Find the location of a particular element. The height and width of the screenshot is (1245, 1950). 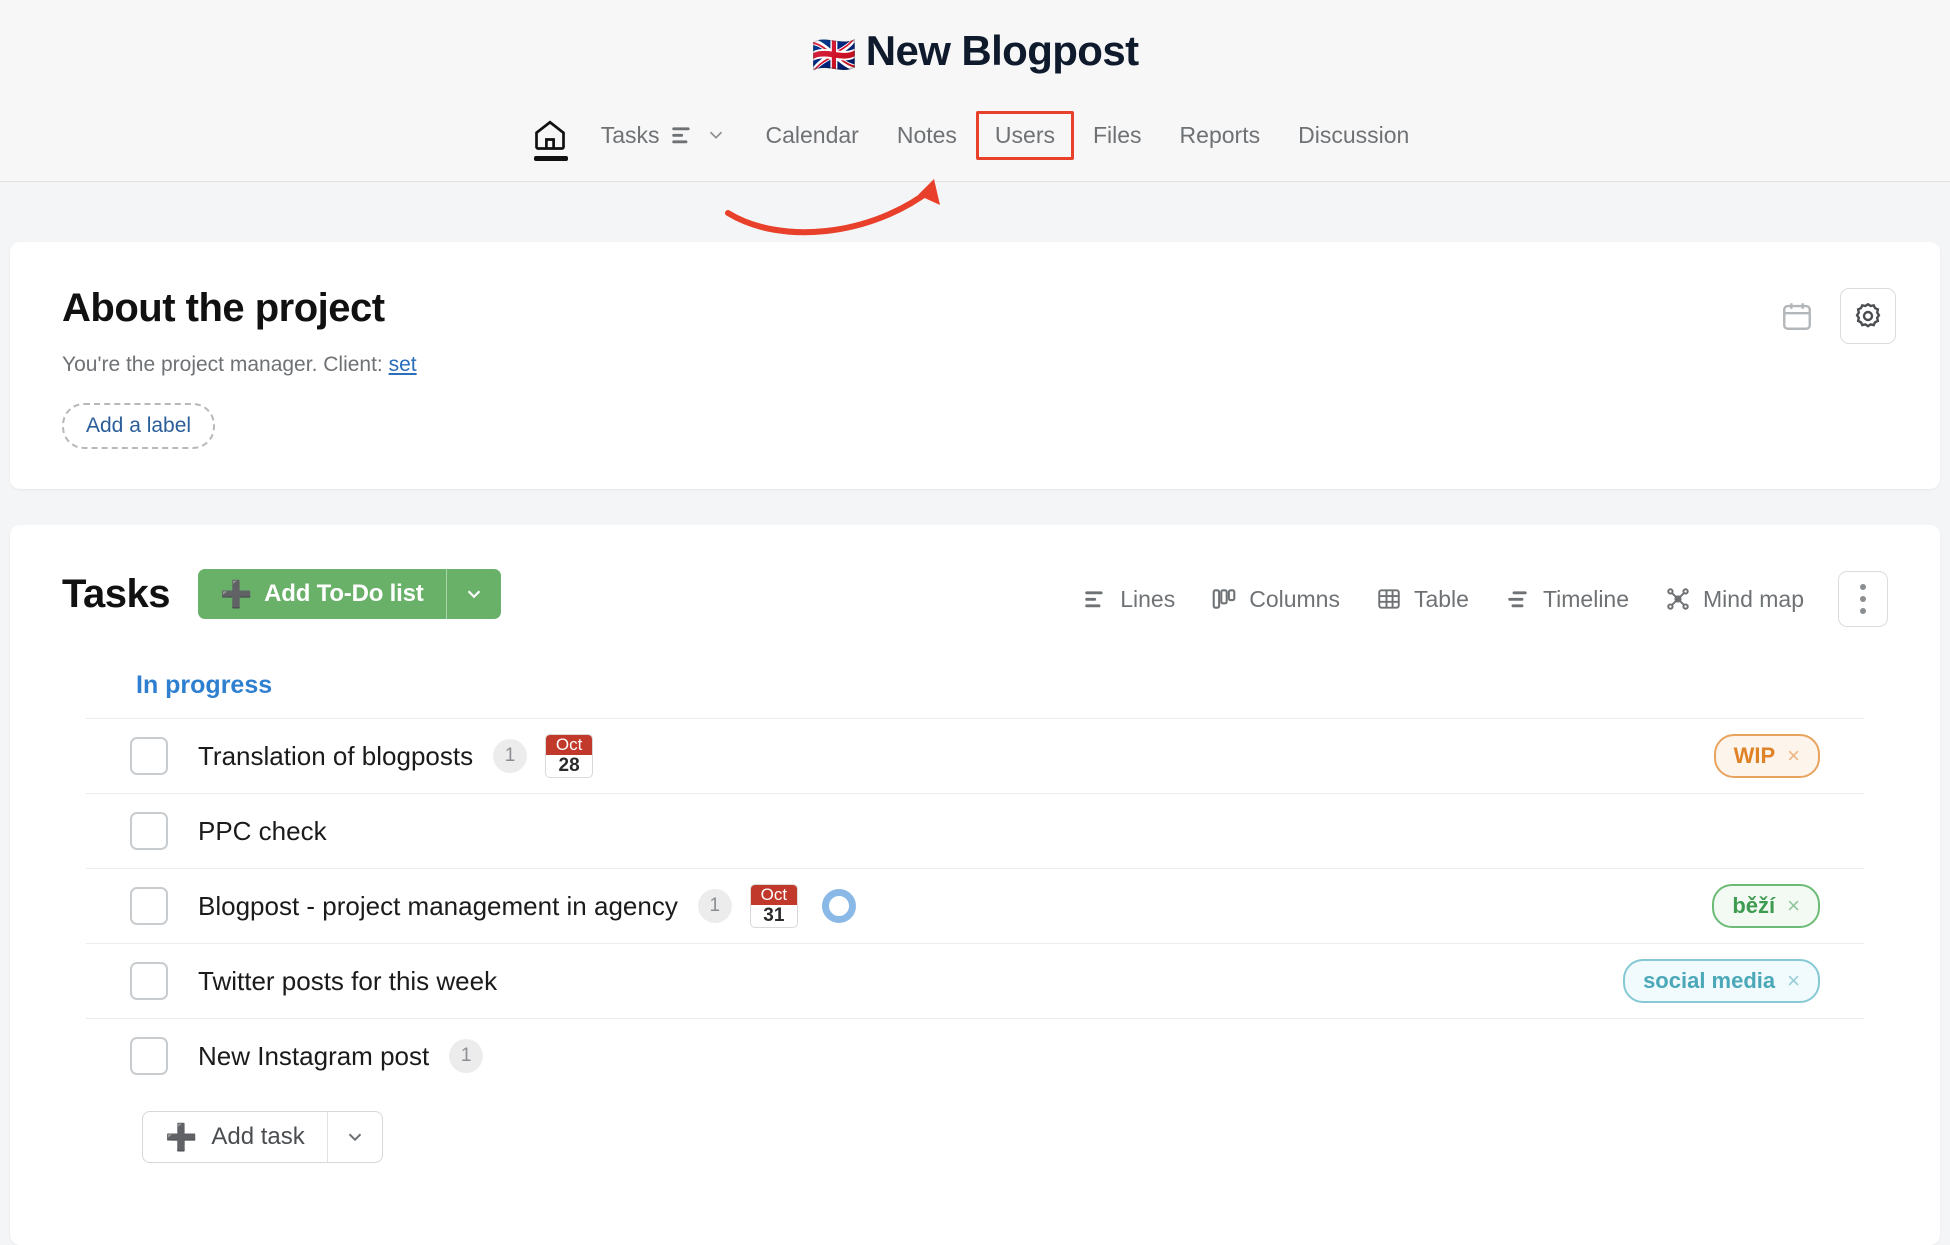

nav-item-tasks: Tasks is located at coordinates (664, 135).